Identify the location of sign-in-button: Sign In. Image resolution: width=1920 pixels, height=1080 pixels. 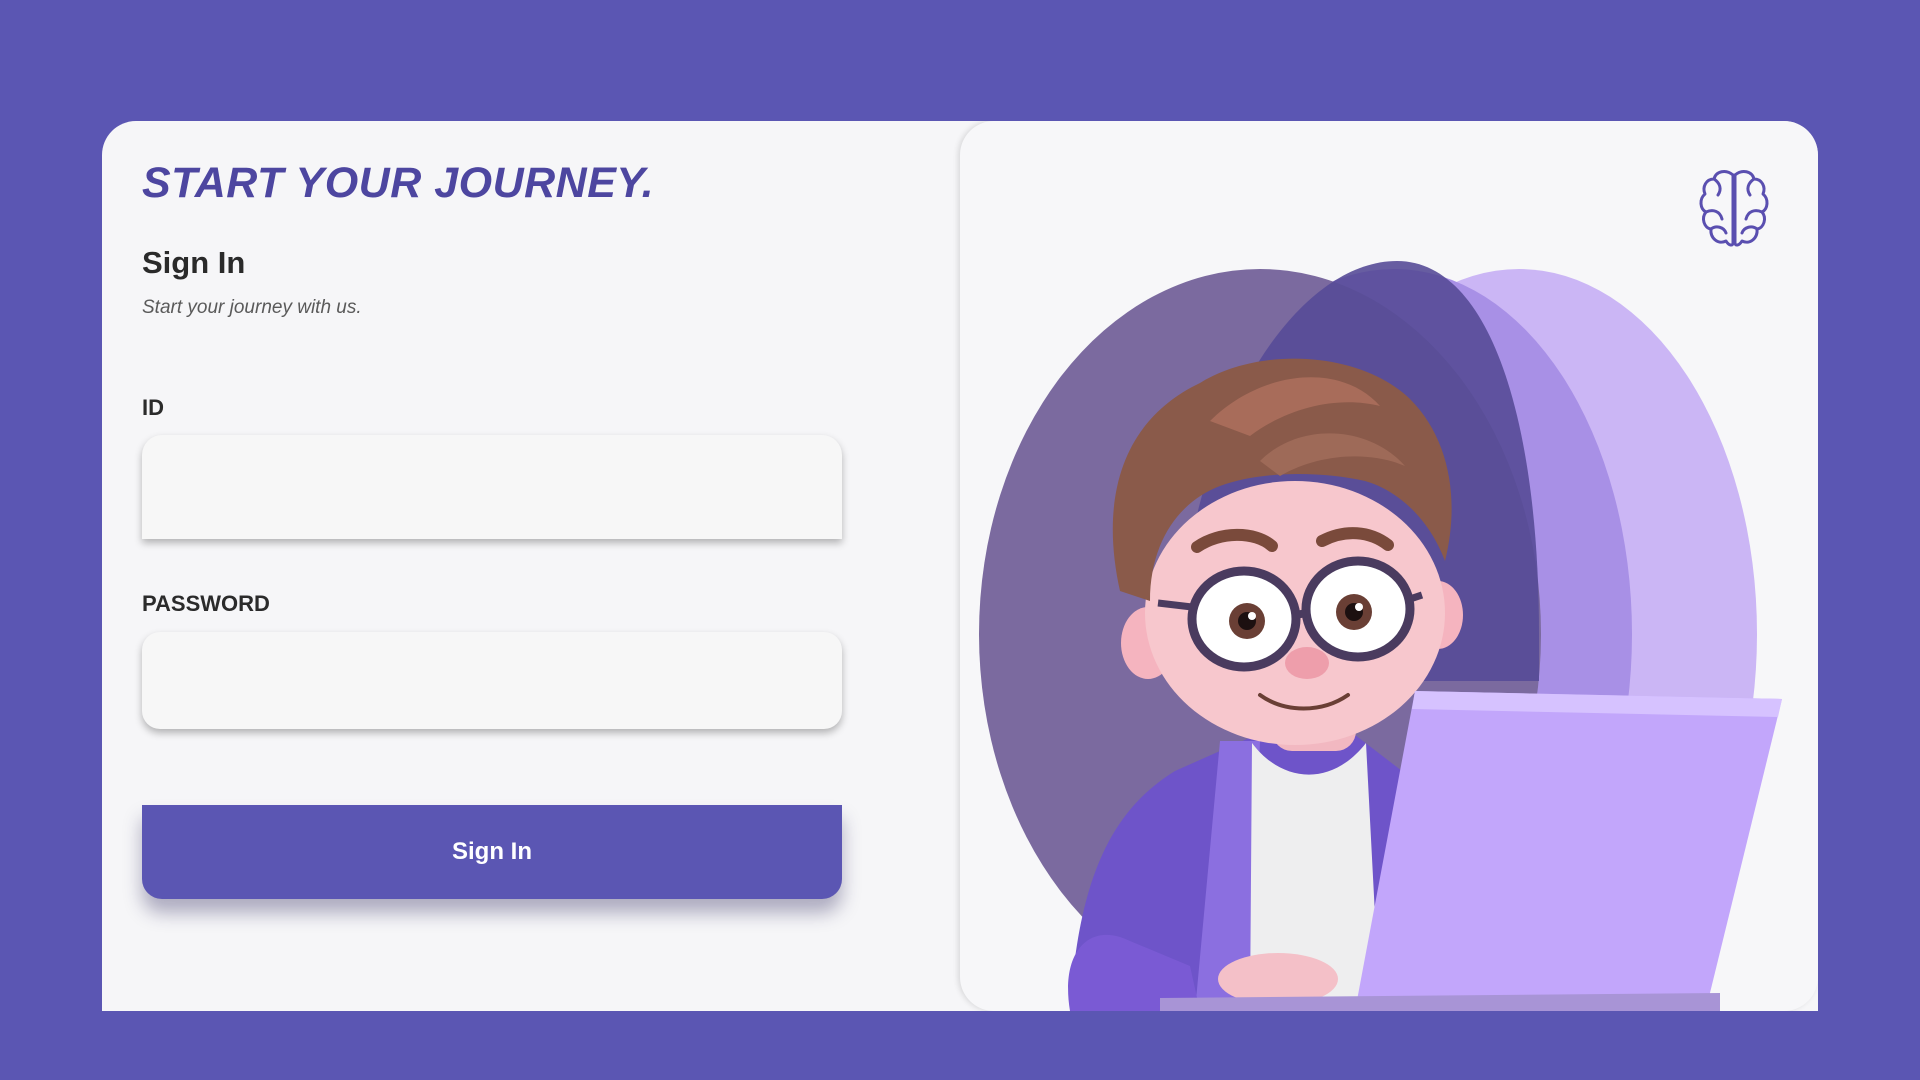
(492, 852).